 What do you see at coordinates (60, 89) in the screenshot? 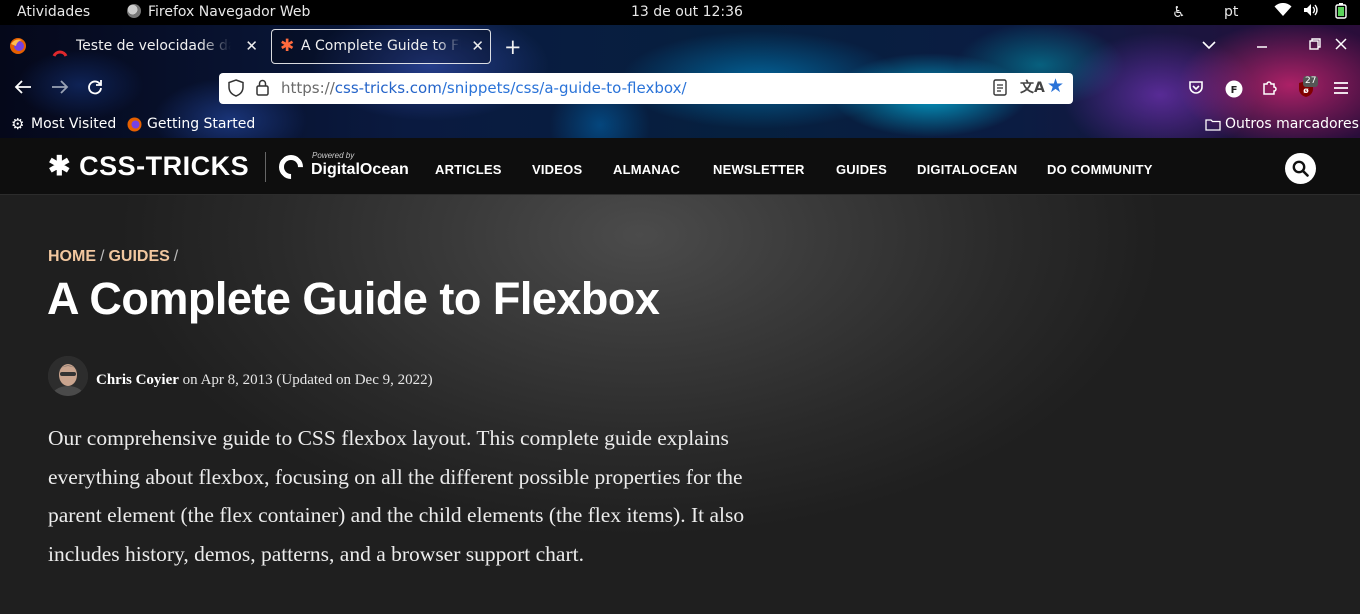
I see `forward-icon` at bounding box center [60, 89].